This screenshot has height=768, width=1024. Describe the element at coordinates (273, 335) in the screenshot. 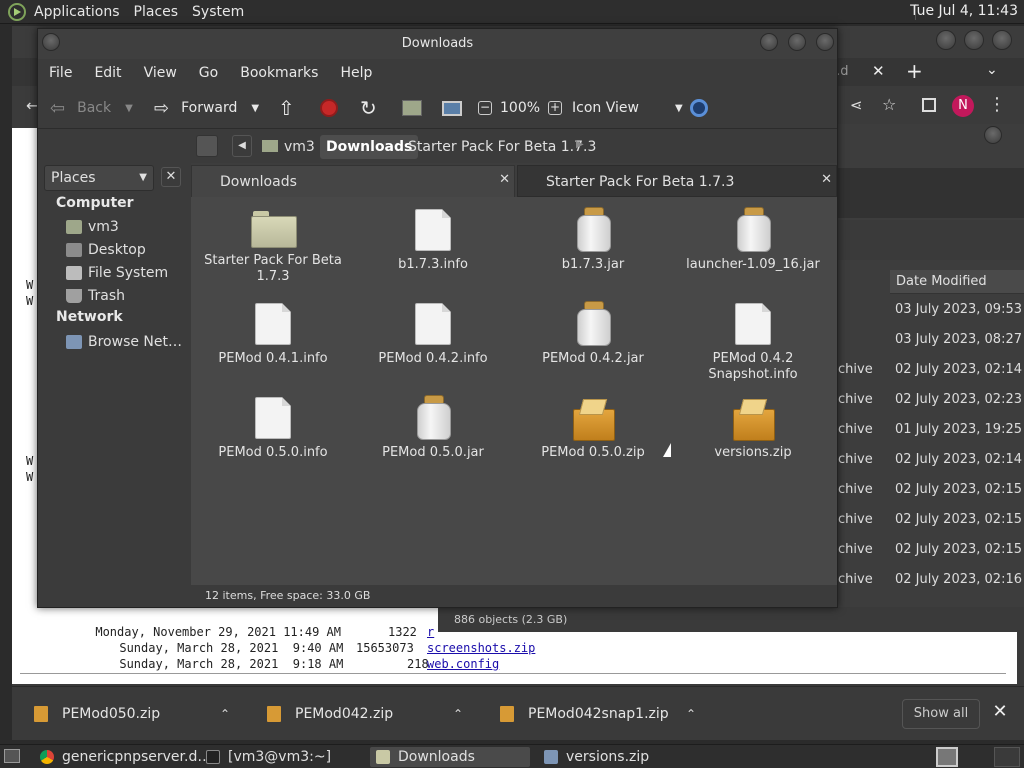

I see `file-item: PEMod 0.4.1.info` at that location.